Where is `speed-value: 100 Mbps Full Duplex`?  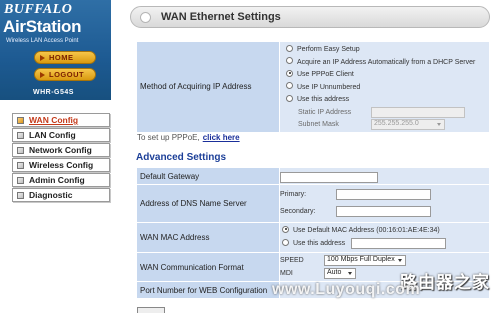
speed-value: 100 Mbps Full Duplex is located at coordinates (361, 260).